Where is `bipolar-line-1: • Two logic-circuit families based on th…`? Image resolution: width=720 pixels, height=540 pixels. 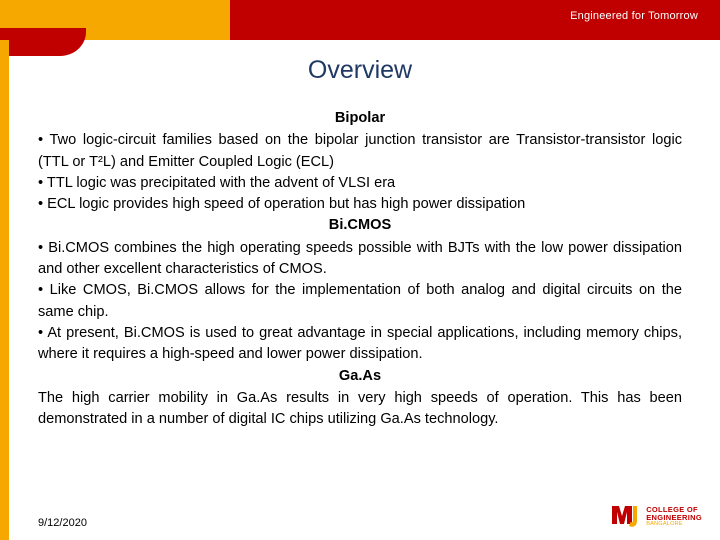
bipolar-line-1: • Two logic-circuit families based on th… is located at coordinates (360, 151).